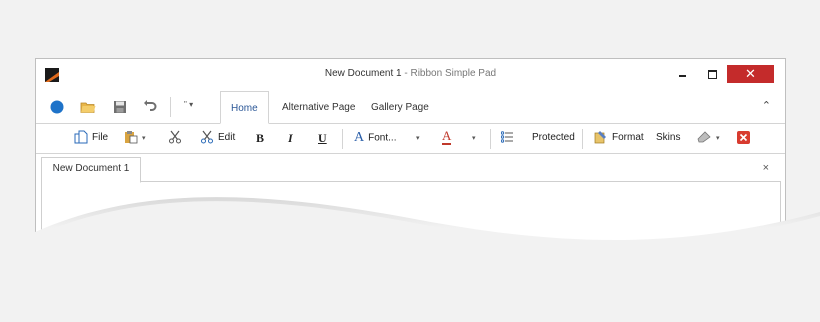 The image size is (820, 322). I want to click on font-color-button: A, so click(447, 137).